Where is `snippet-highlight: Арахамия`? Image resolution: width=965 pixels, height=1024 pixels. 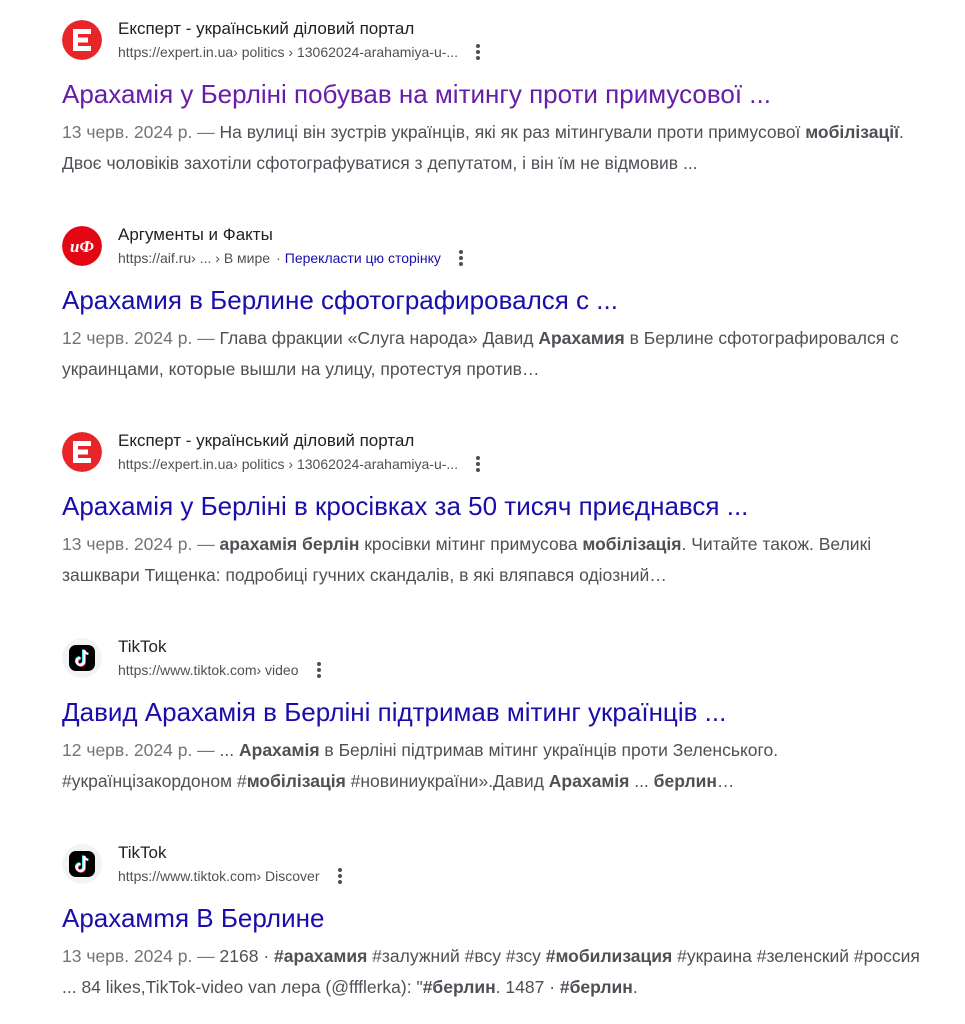
snippet-highlight: Арахамия is located at coordinates (581, 338).